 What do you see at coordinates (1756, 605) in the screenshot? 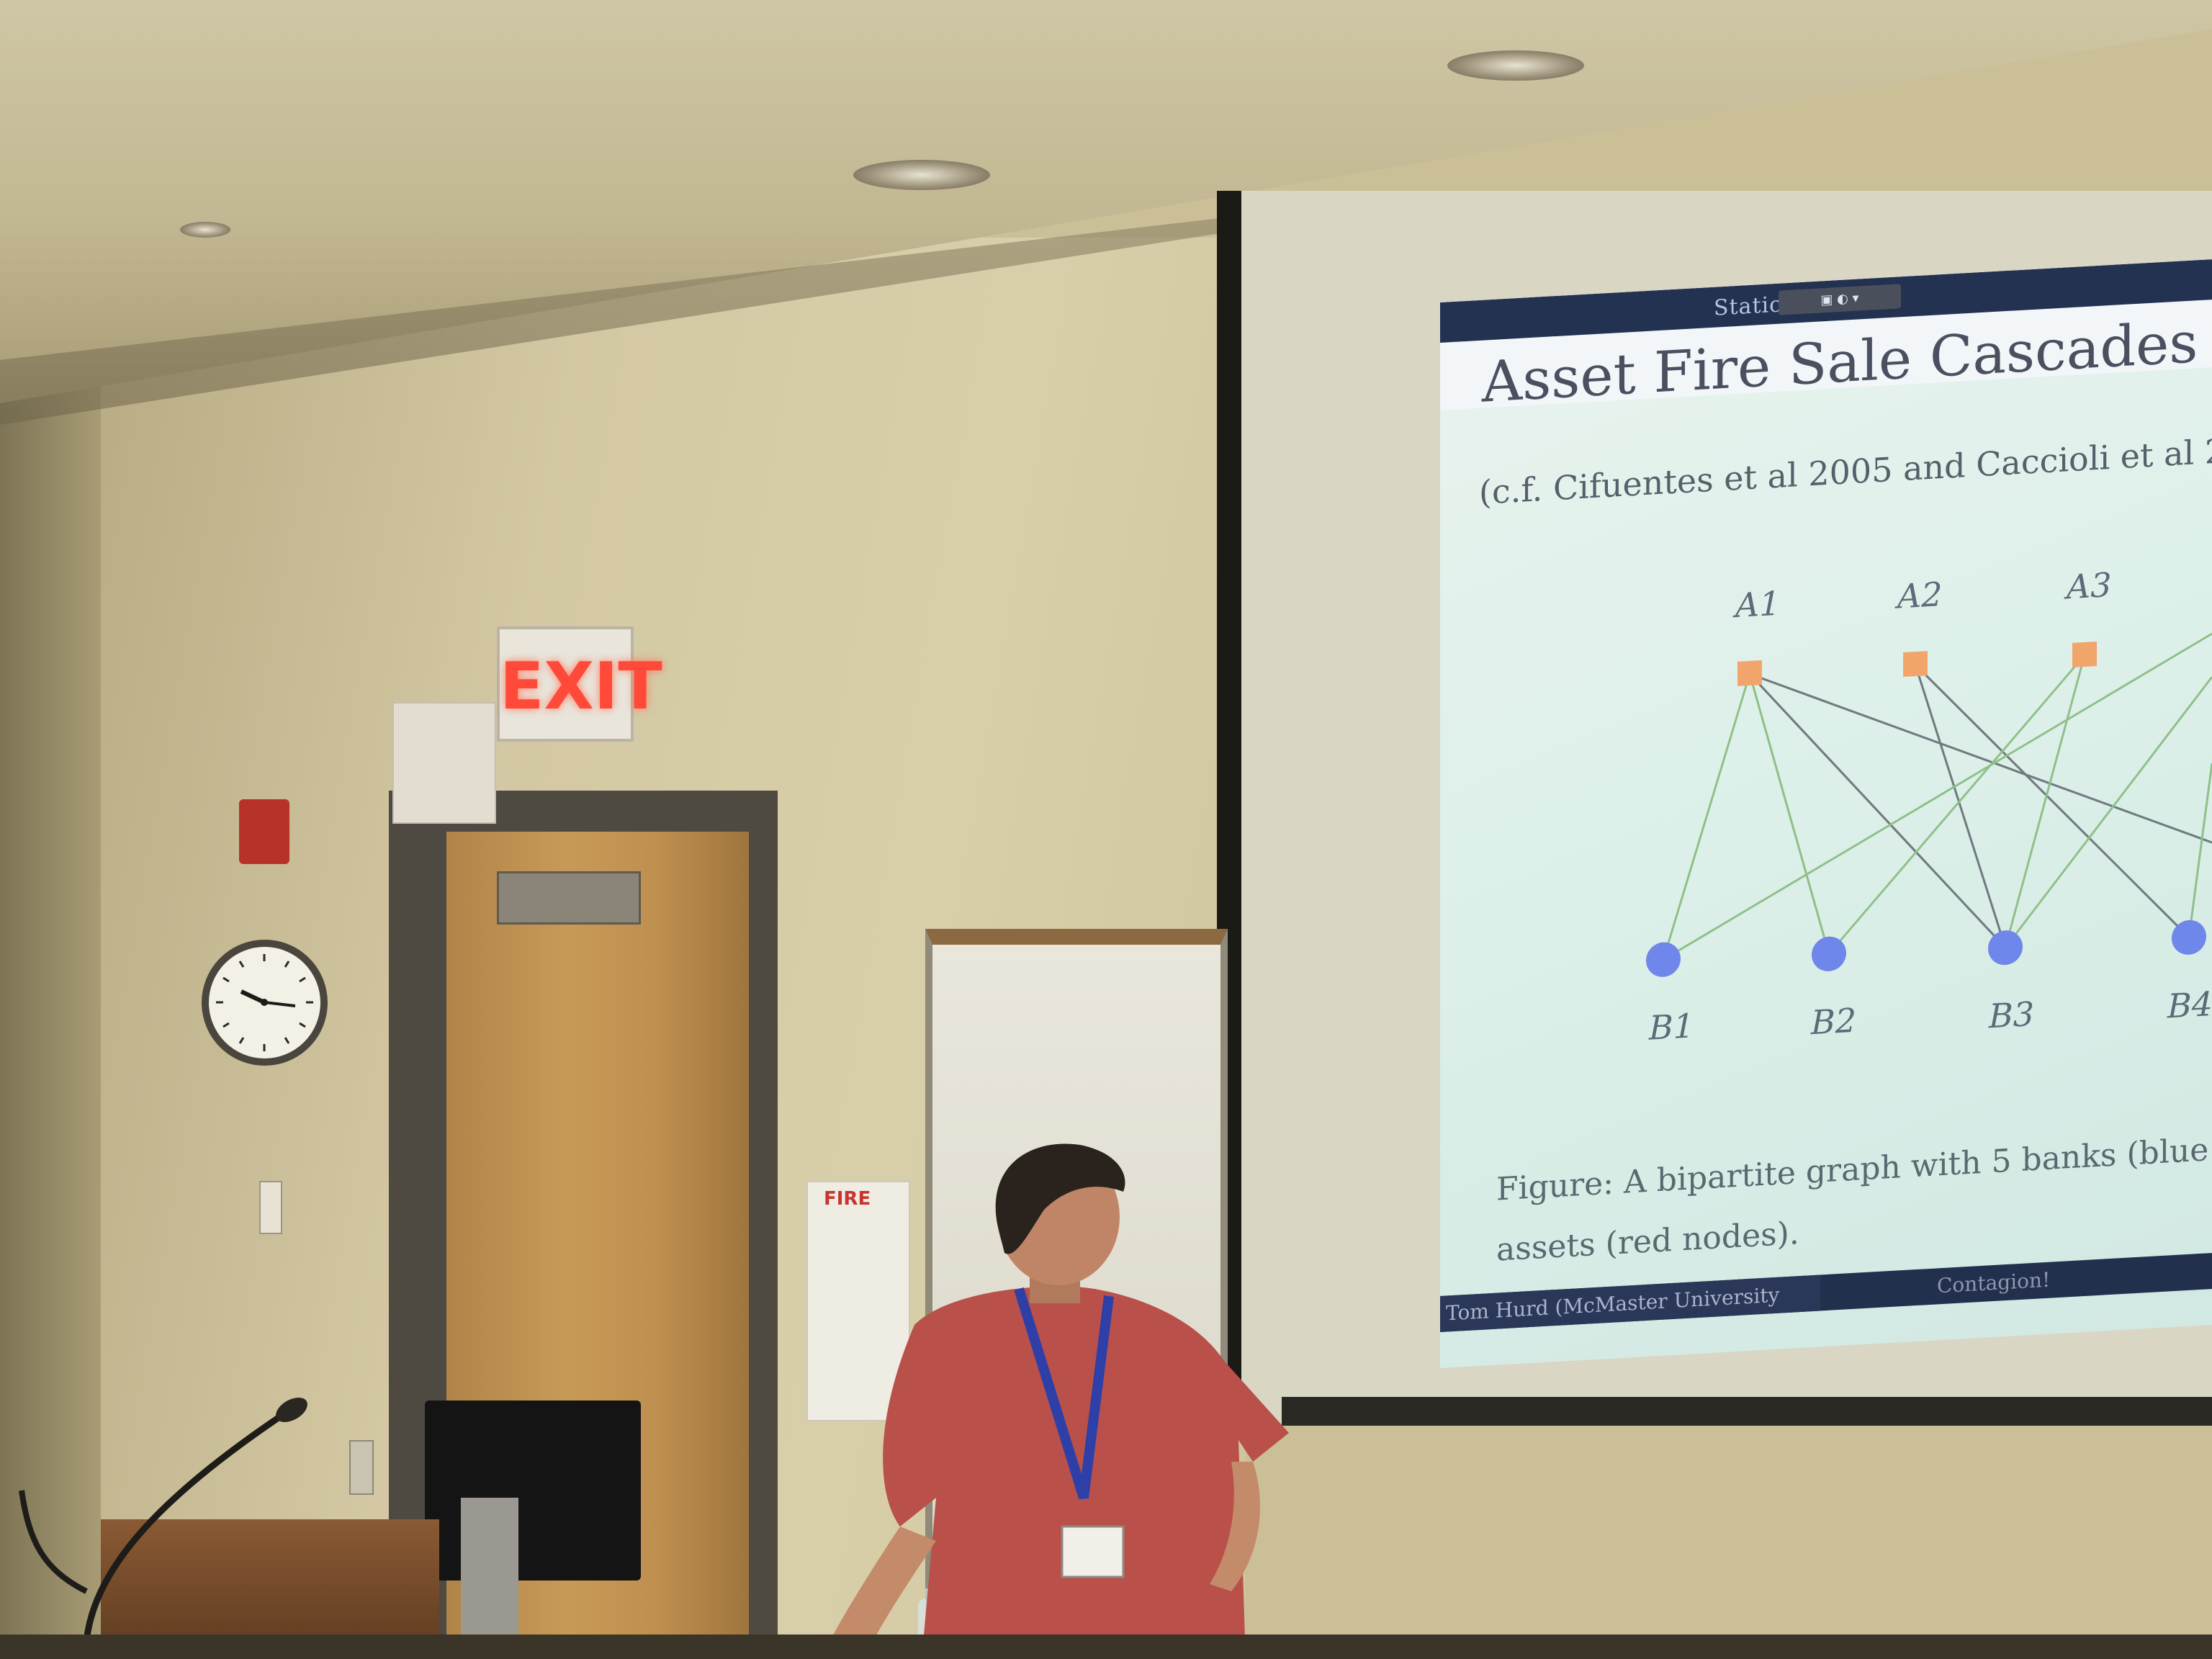
I see `asset-label: A1` at bounding box center [1756, 605].